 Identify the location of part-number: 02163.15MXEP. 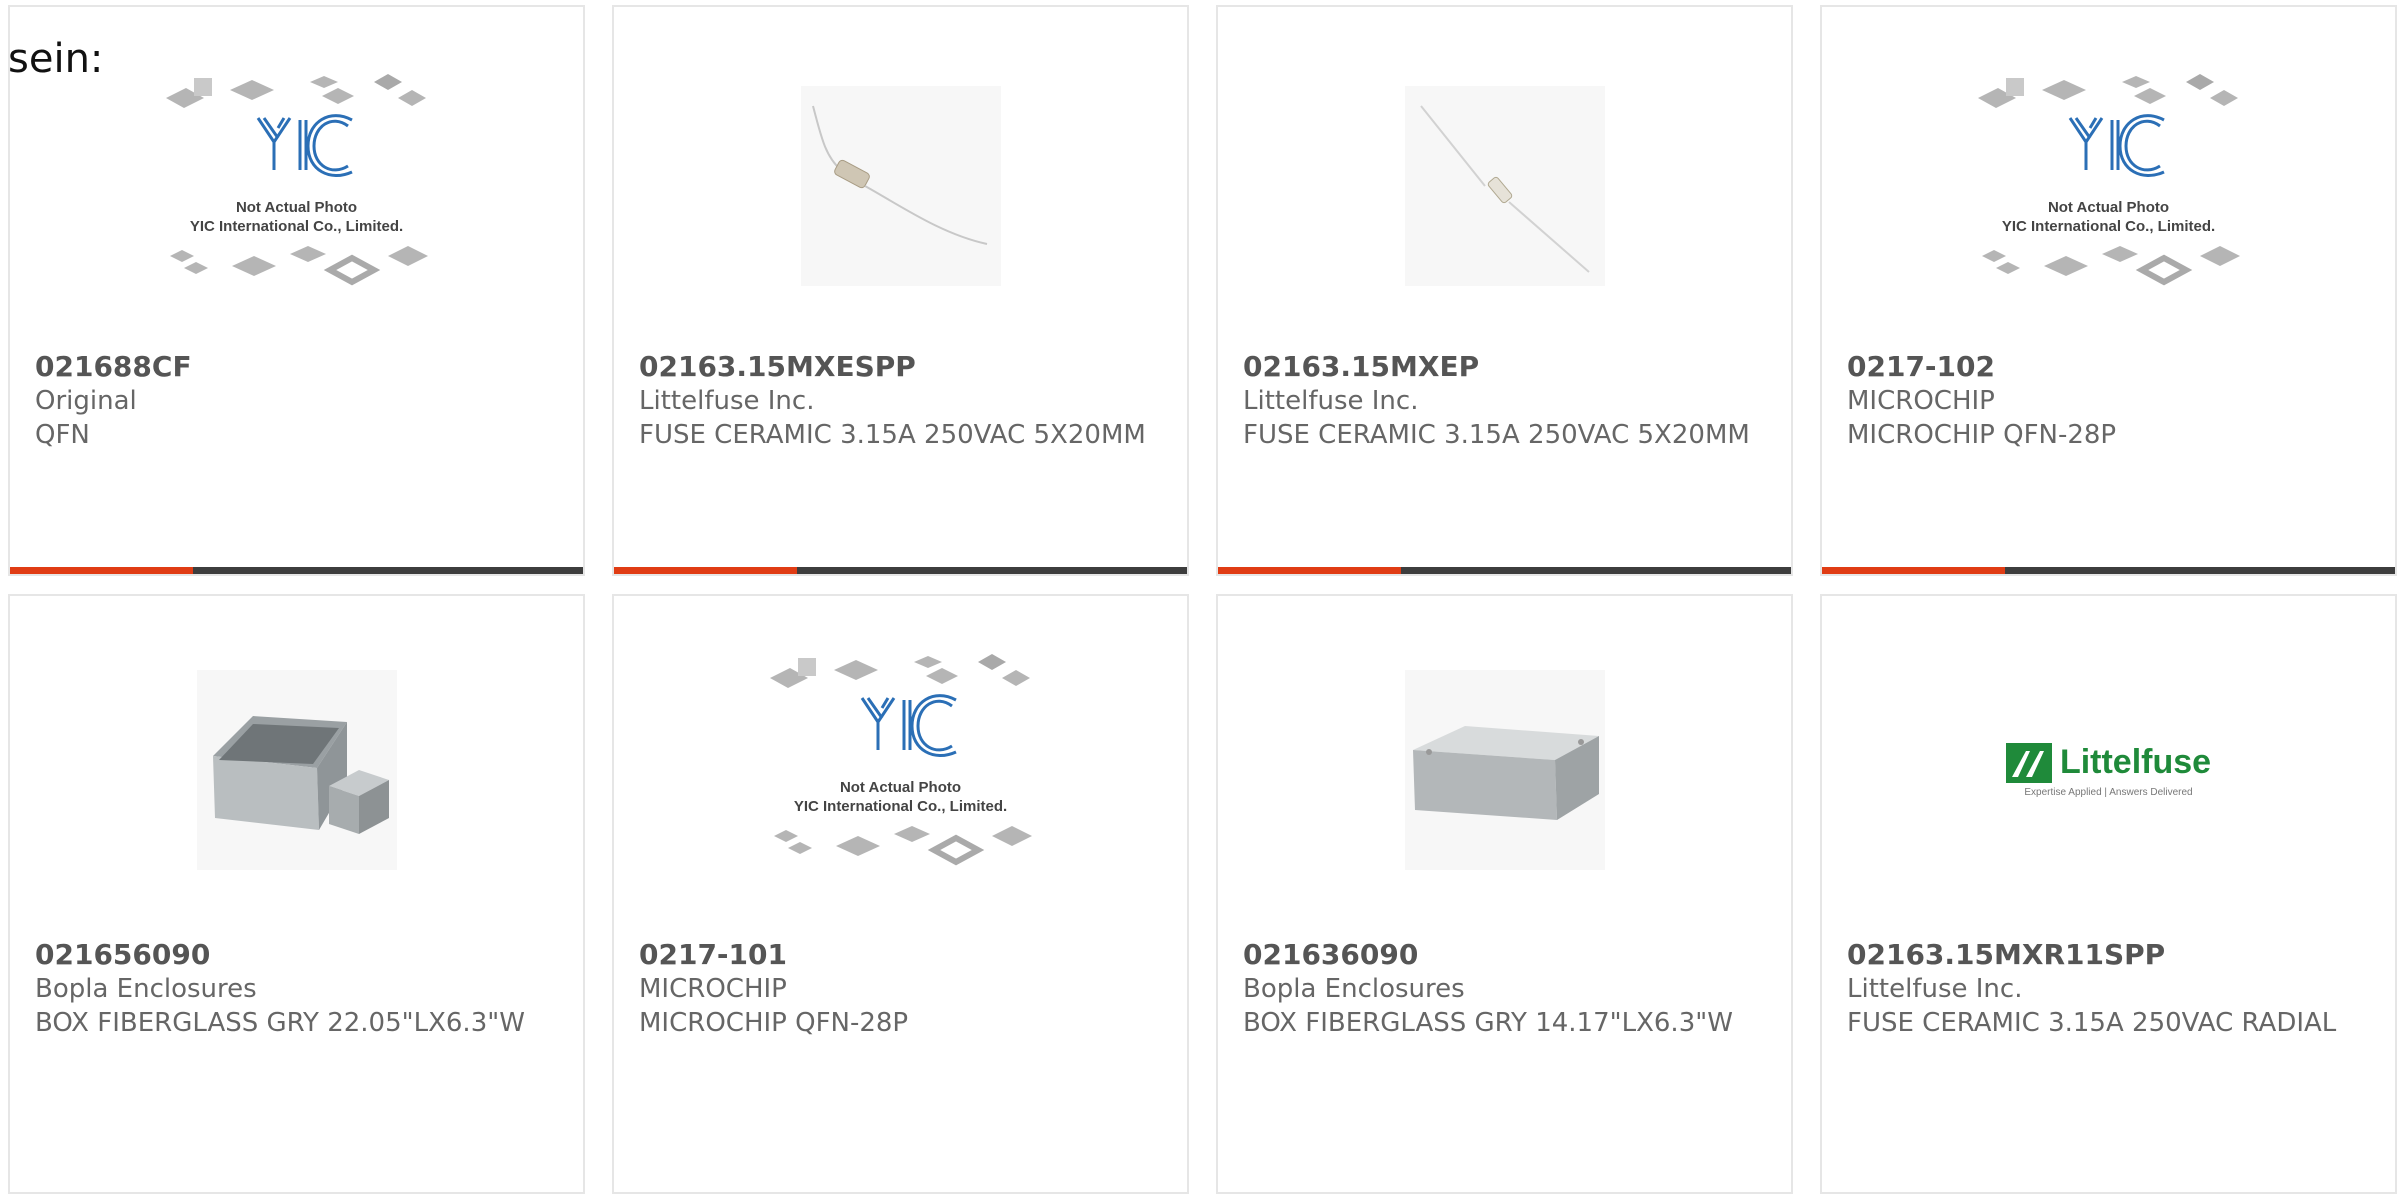
(1507, 367).